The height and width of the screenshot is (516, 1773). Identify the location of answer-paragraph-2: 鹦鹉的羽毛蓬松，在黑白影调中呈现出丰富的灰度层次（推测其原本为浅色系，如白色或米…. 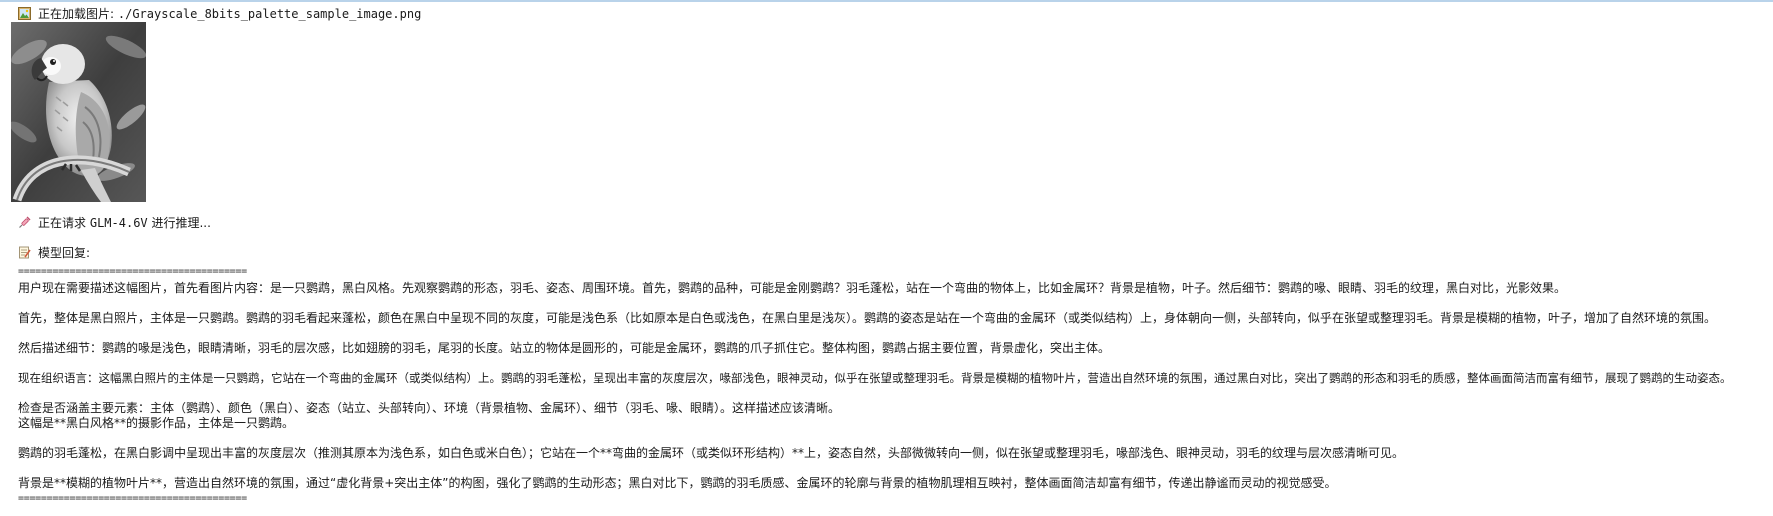
(711, 453).